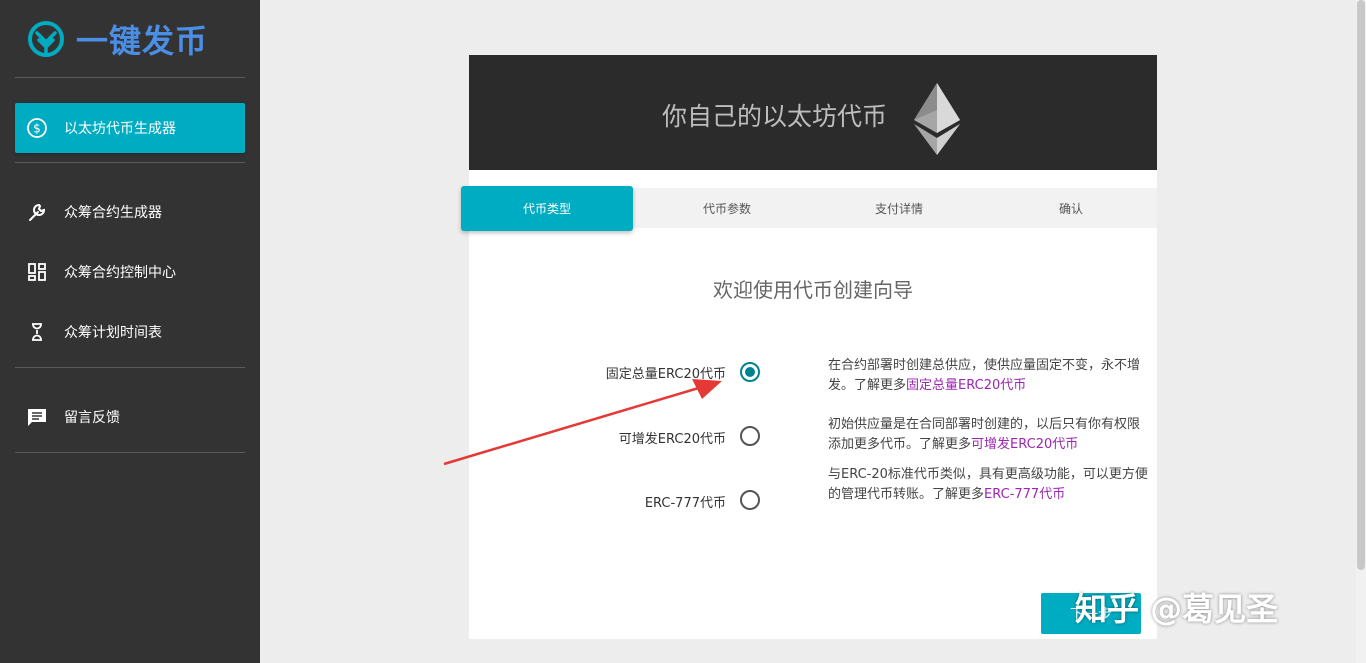  I want to click on tab-payment-details: 支付详情, so click(899, 208).